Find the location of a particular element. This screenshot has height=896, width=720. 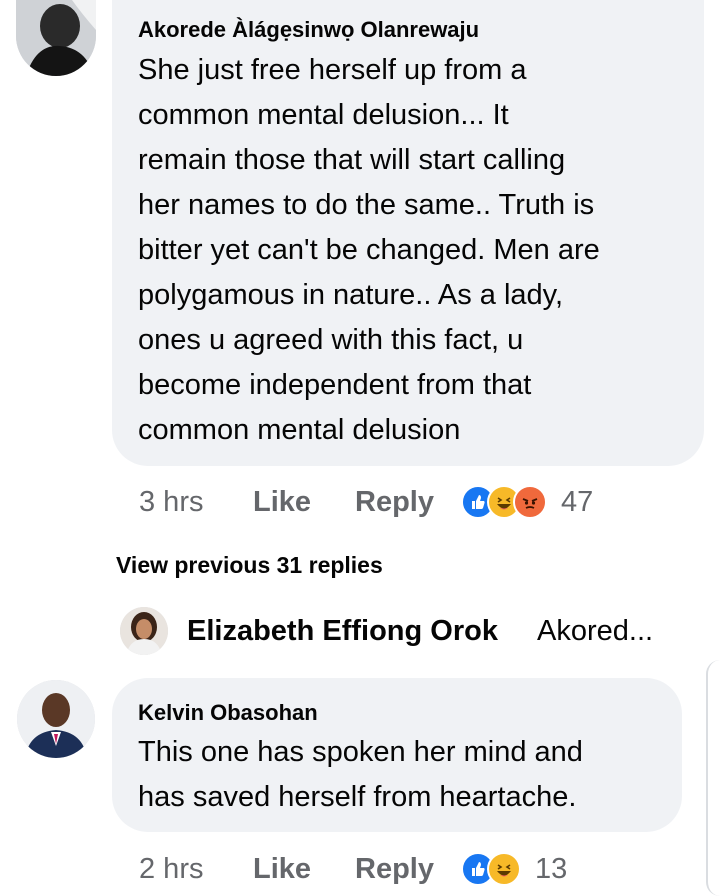

comment-timestamp: 2 hrs is located at coordinates (171, 869).